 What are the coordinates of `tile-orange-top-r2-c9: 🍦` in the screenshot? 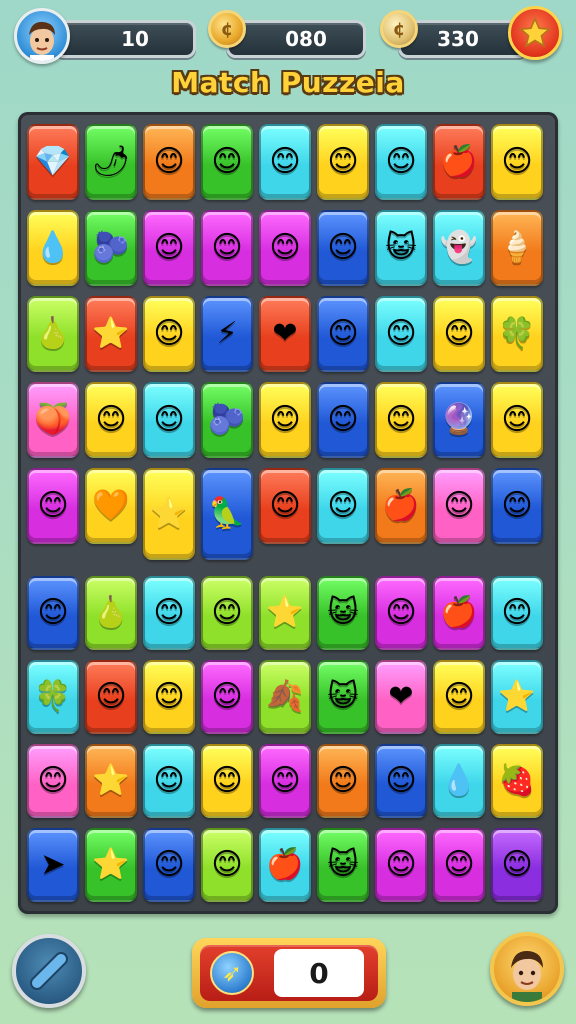 It's located at (517, 248).